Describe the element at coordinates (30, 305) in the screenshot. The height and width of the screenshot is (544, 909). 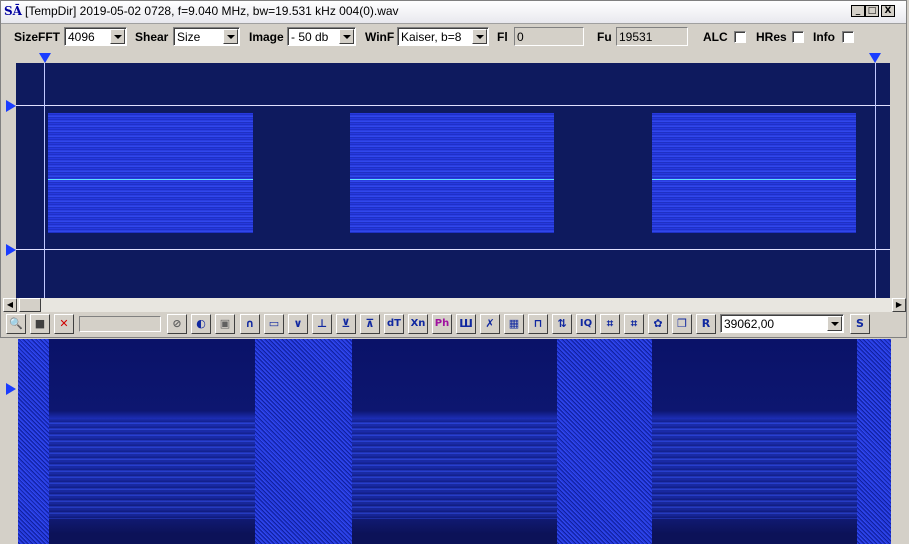
I see `scroll-thumb` at that location.